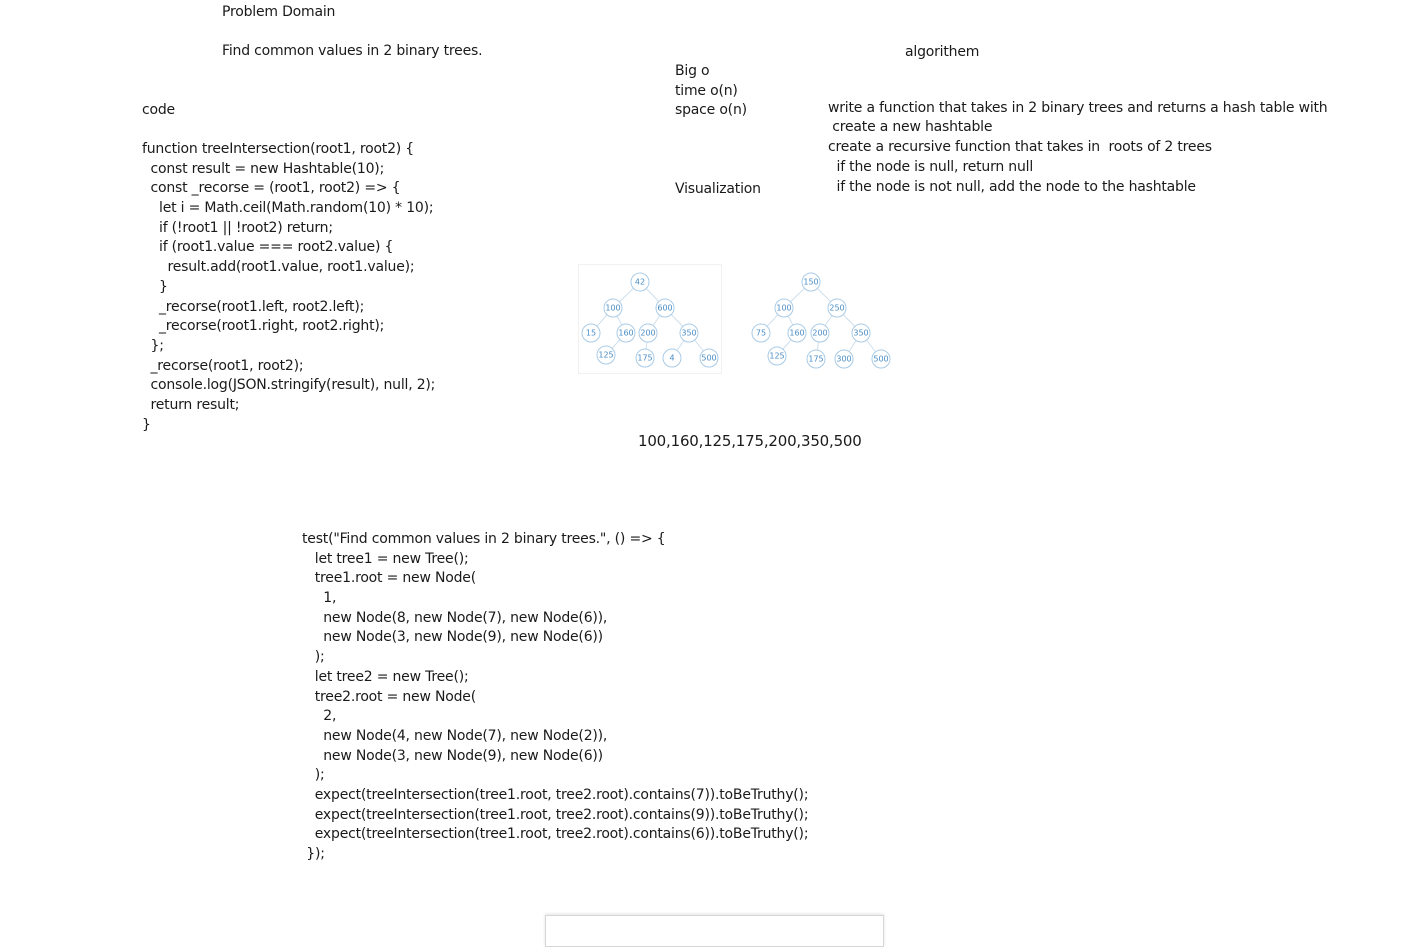  Describe the element at coordinates (810, 282) in the screenshot. I see `tree-node-label: 150` at that location.